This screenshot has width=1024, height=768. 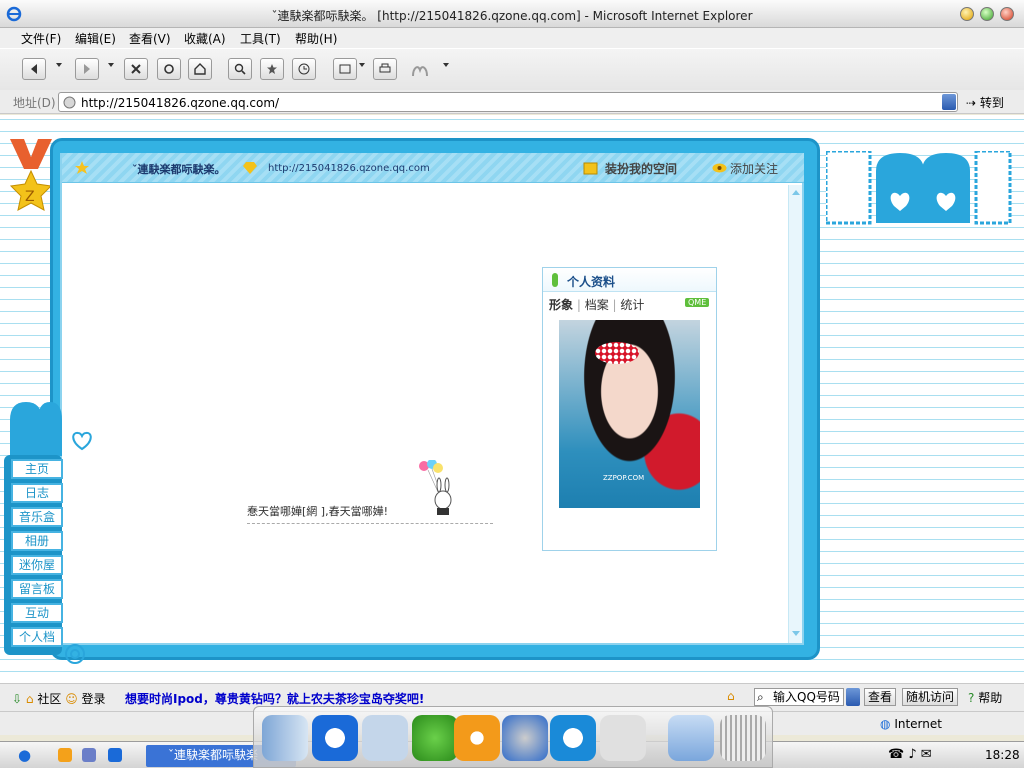 What do you see at coordinates (796, 192) in the screenshot?
I see `scroll-up-icon` at bounding box center [796, 192].